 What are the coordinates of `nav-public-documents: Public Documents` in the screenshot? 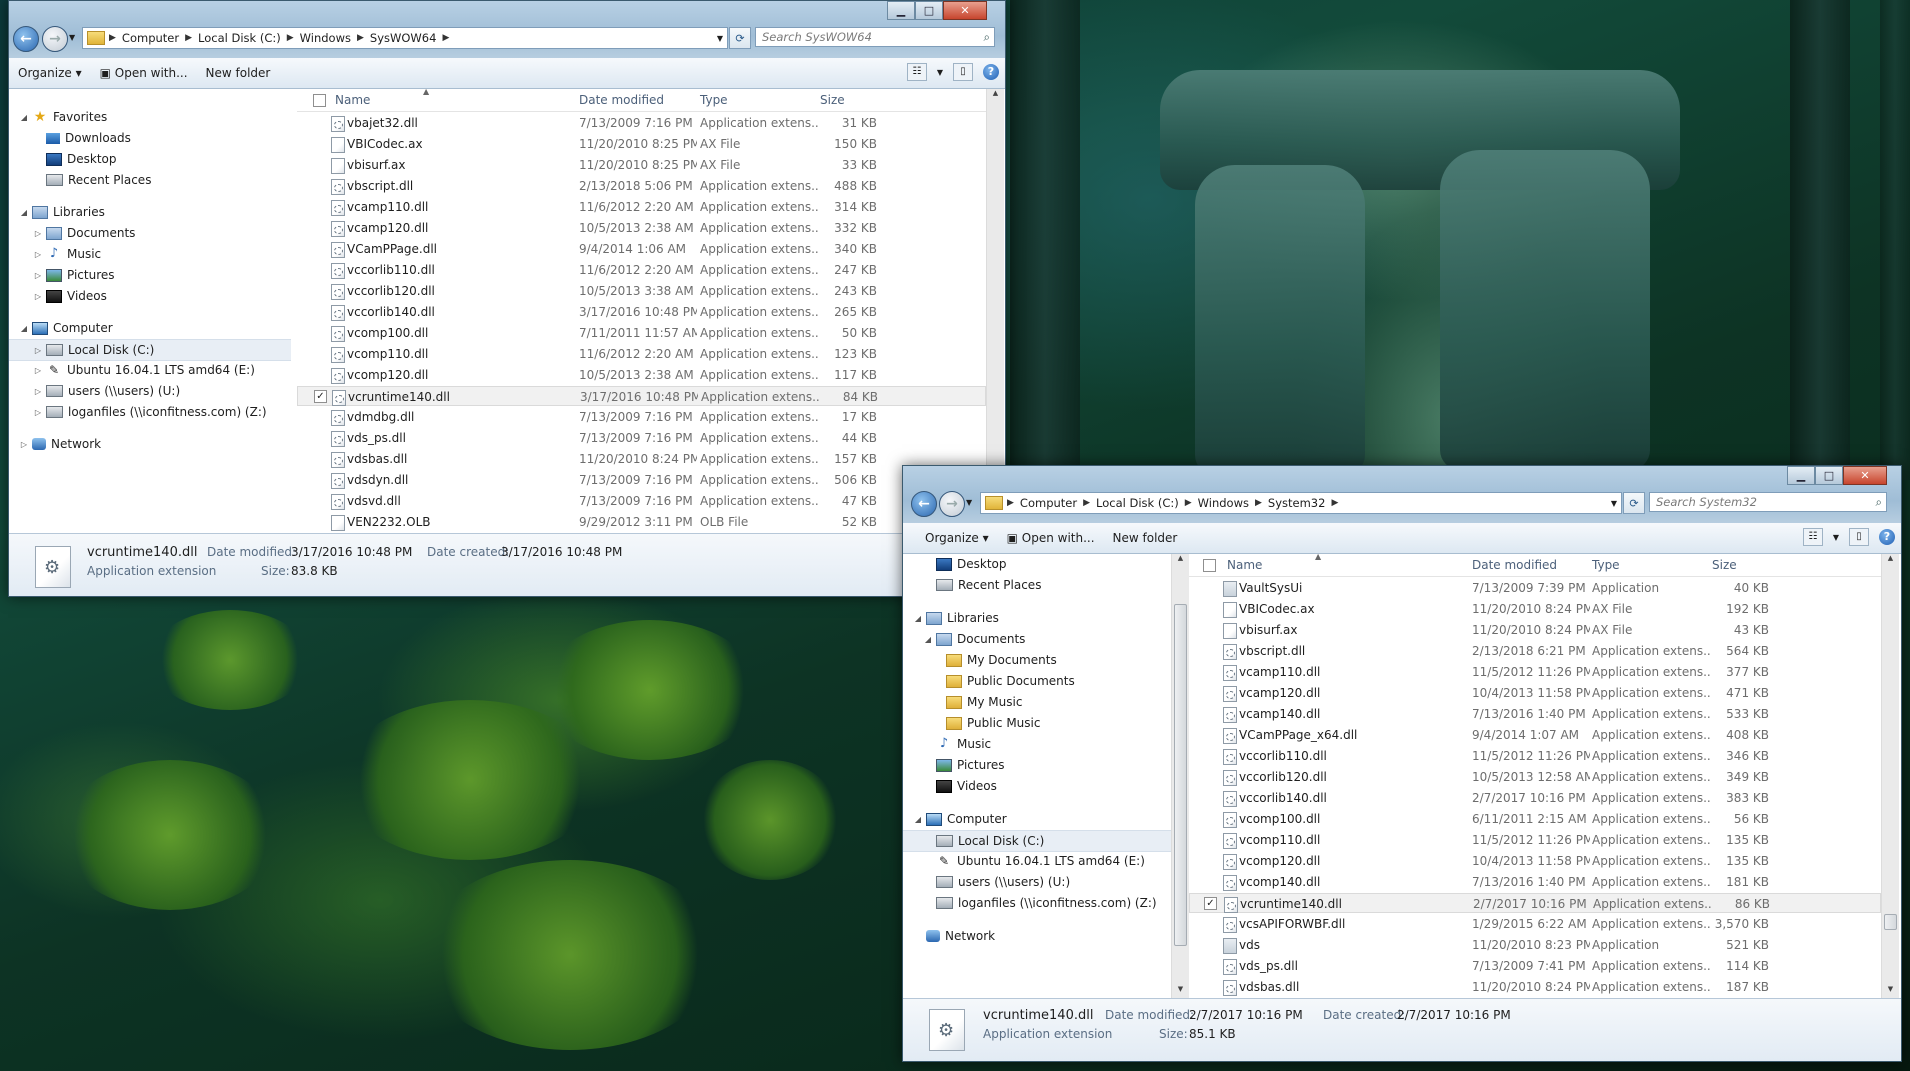 It's located at (1037, 681).